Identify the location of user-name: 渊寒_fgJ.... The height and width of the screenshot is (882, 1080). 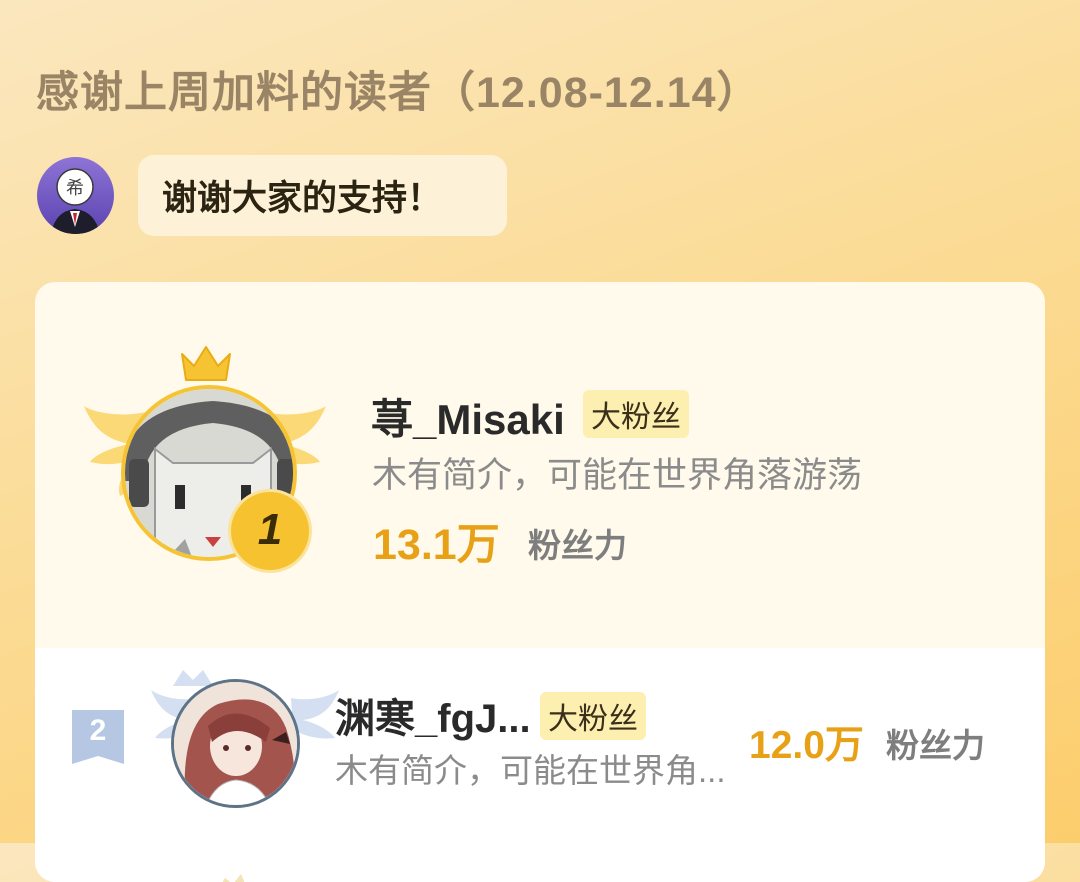
(433, 715).